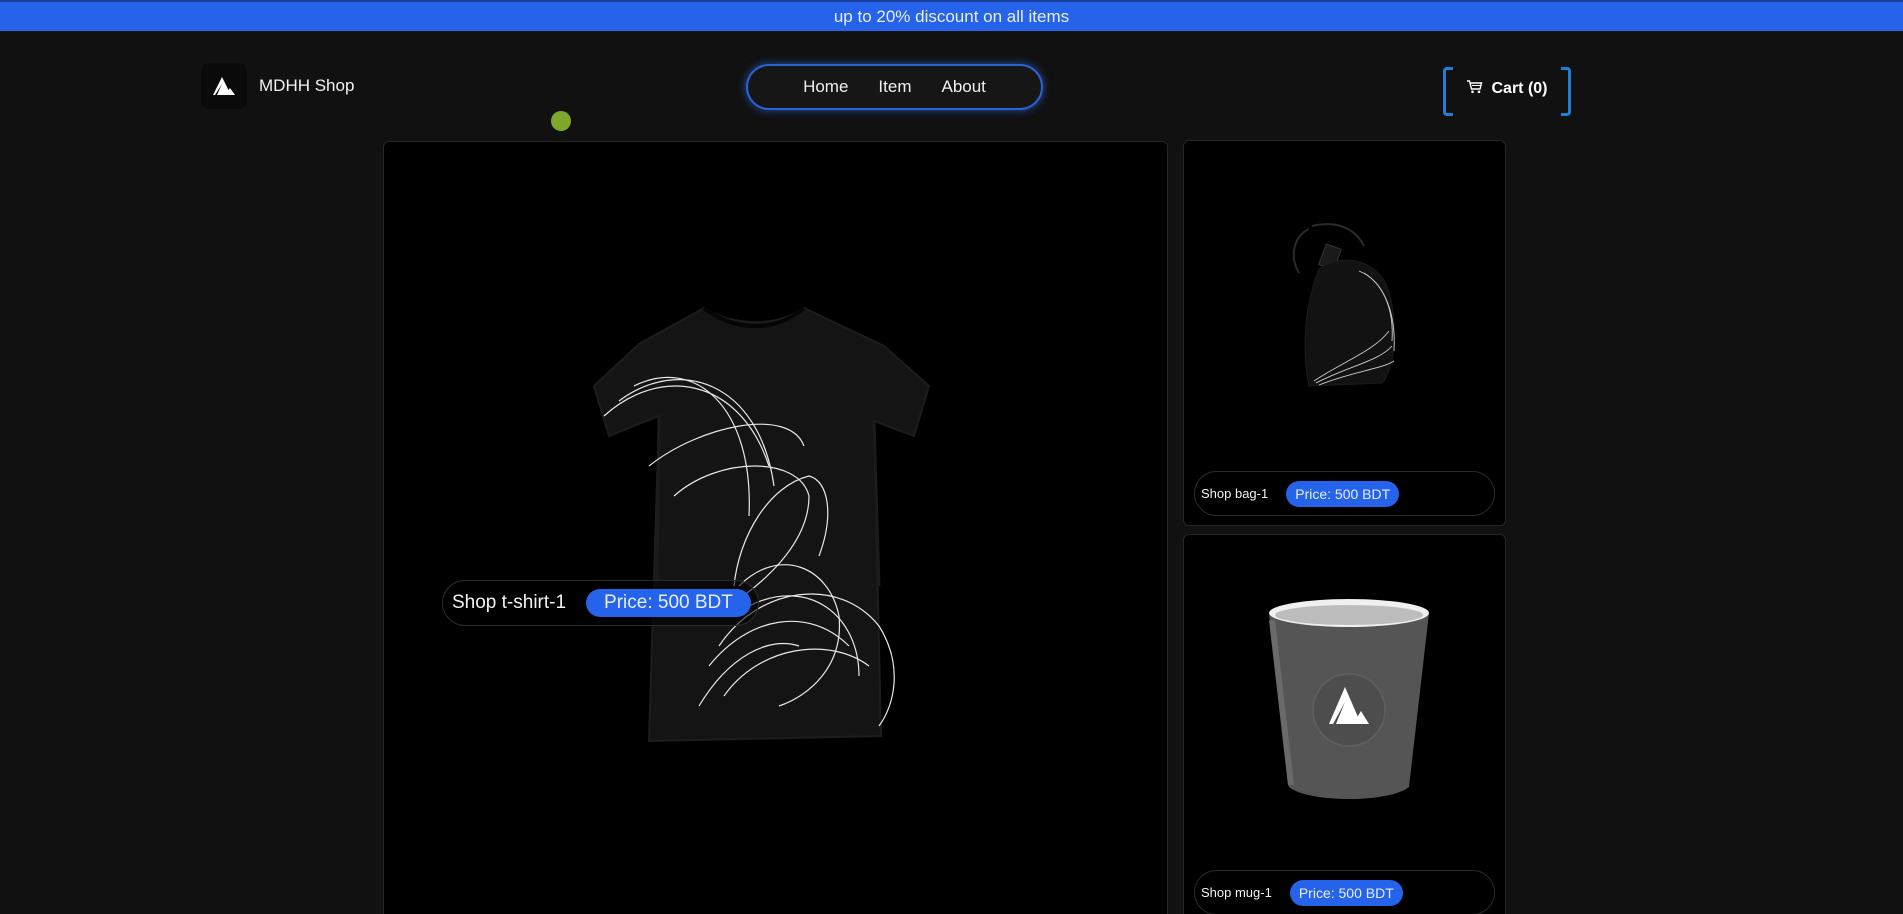 This screenshot has width=1903, height=914. I want to click on promo-banner: up to 20% discount on all items, so click(951, 15).